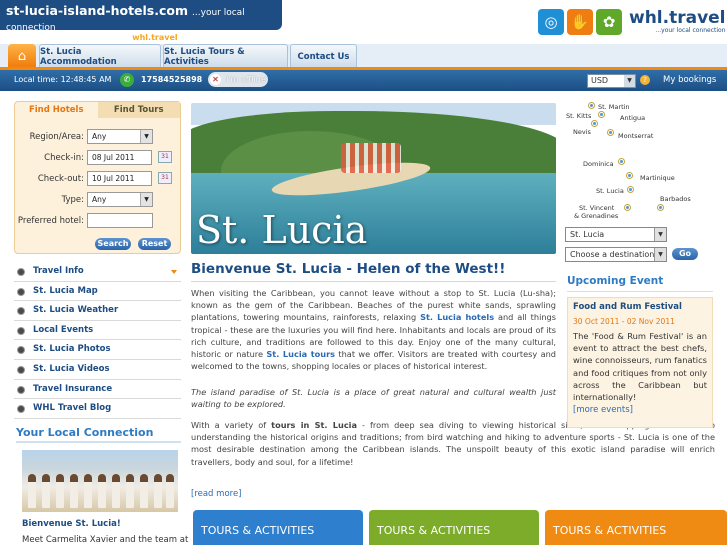  What do you see at coordinates (97, 370) in the screenshot?
I see `menu-item-videos: St. Lucia Videos` at bounding box center [97, 370].